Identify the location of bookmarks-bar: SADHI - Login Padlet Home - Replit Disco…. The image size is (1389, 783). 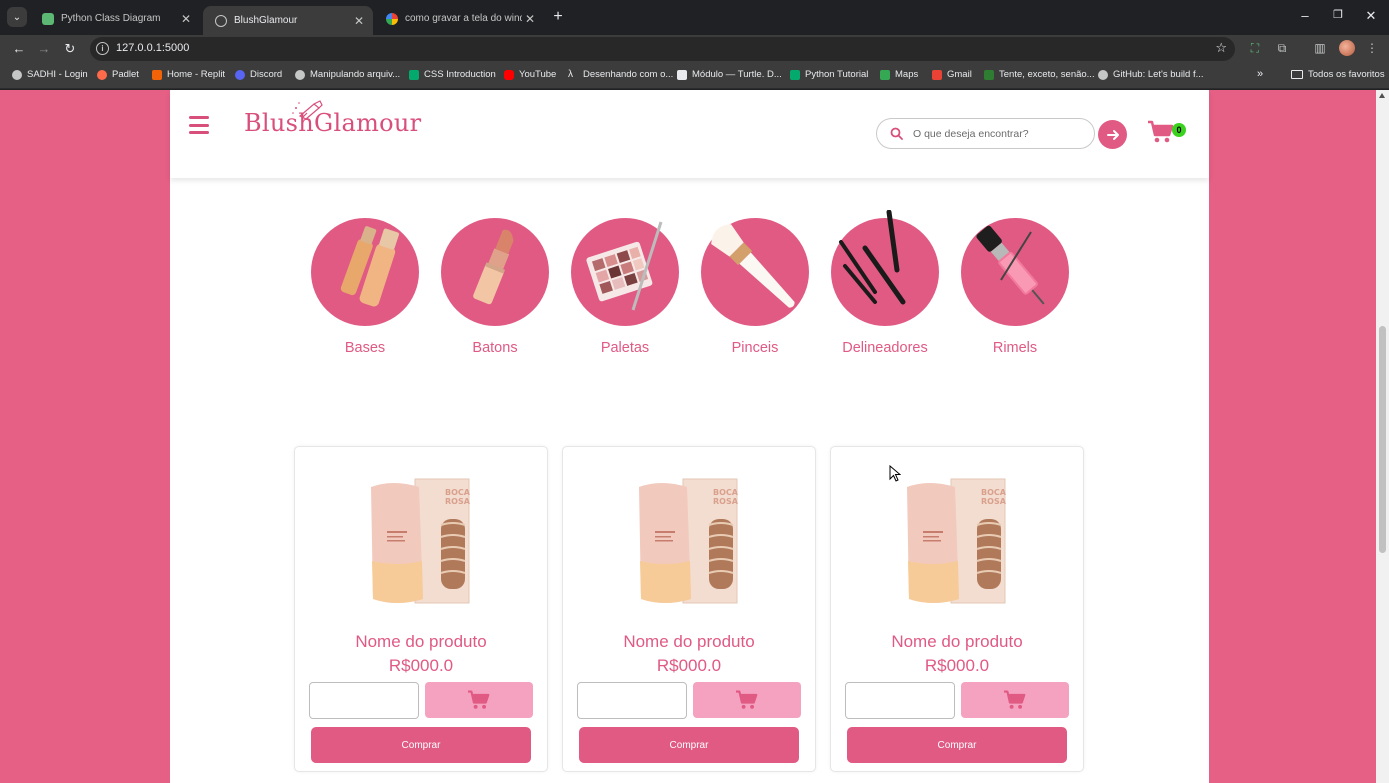
(694, 76).